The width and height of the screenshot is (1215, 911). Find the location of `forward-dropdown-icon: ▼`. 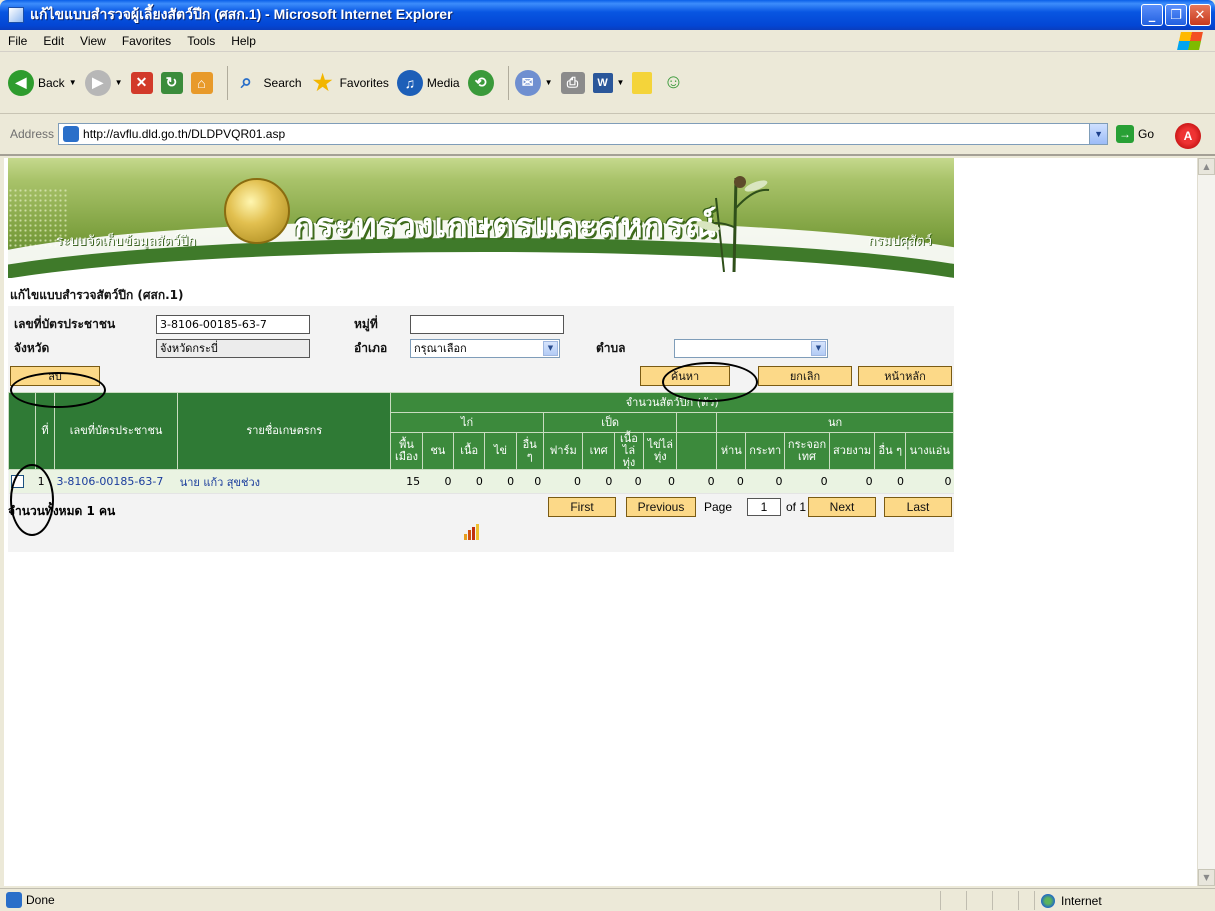

forward-dropdown-icon: ▼ is located at coordinates (119, 82).